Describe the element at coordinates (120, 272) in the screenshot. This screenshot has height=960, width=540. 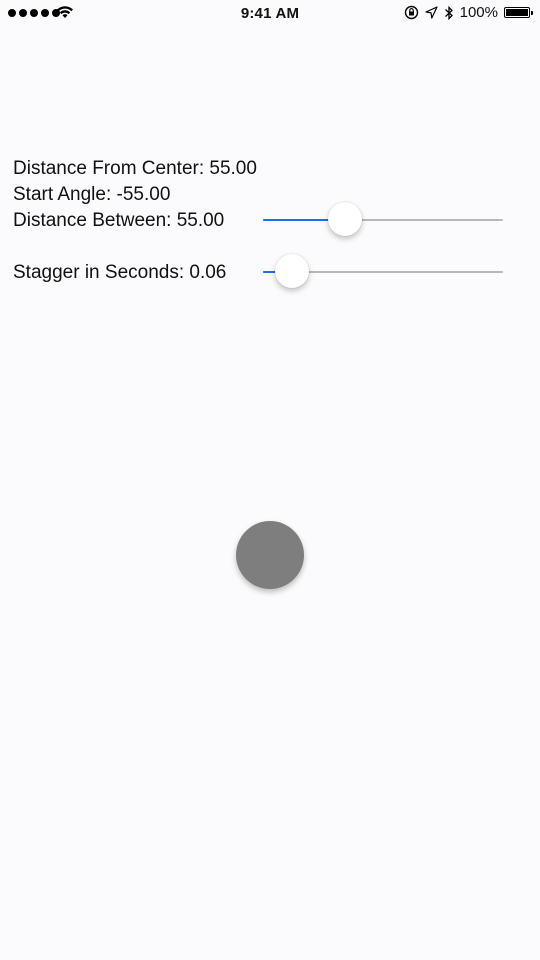
I see `stagger-in-seconds-label: Stagger in Seconds: 0.06` at that location.